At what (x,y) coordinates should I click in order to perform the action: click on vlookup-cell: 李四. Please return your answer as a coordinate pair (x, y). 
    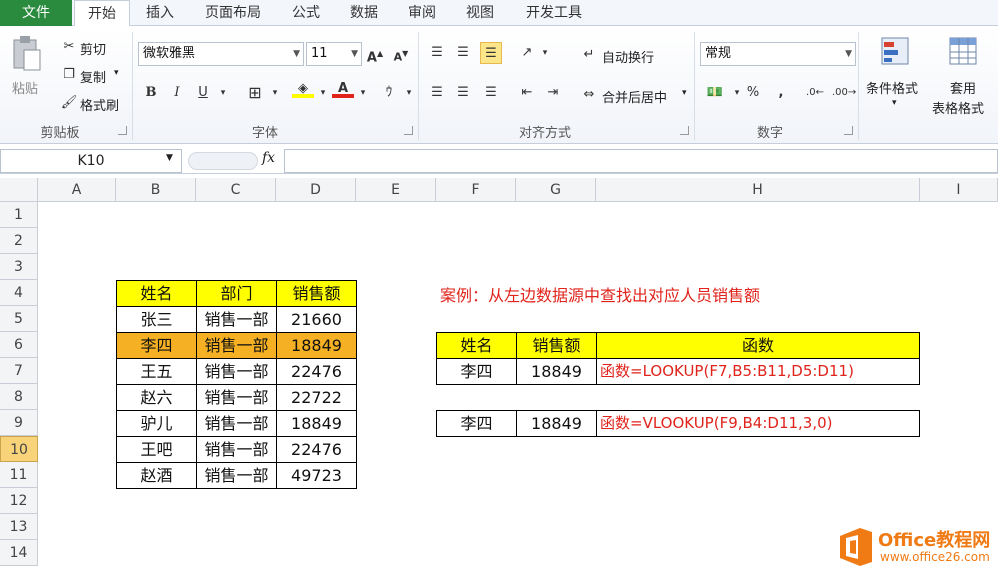
    Looking at the image, I should click on (476, 423).